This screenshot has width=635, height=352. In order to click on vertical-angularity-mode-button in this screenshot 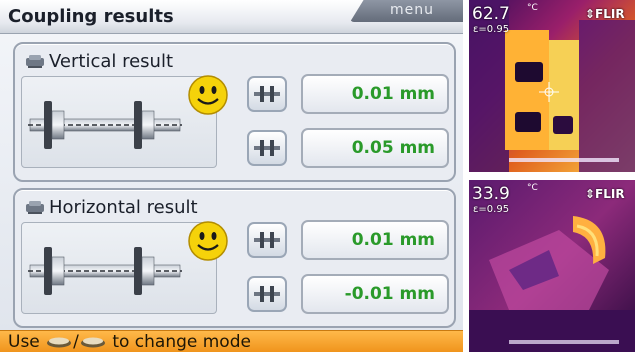, I will do `click(267, 148)`.